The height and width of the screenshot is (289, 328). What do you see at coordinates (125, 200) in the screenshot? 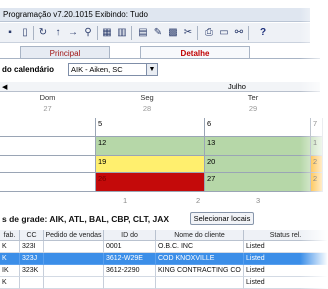
I see `week-number: 1` at bounding box center [125, 200].